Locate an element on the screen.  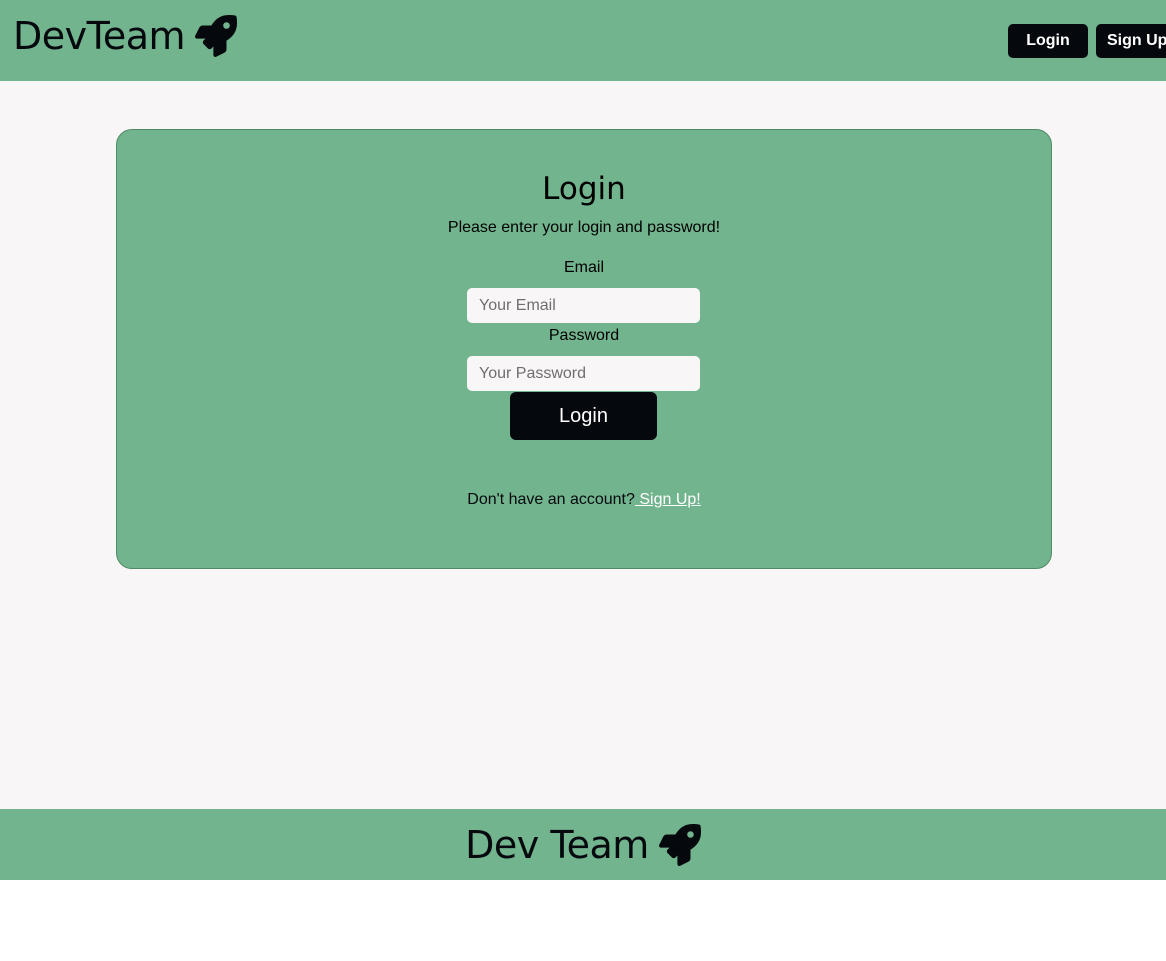
page-bottom-blank is located at coordinates (583, 920).